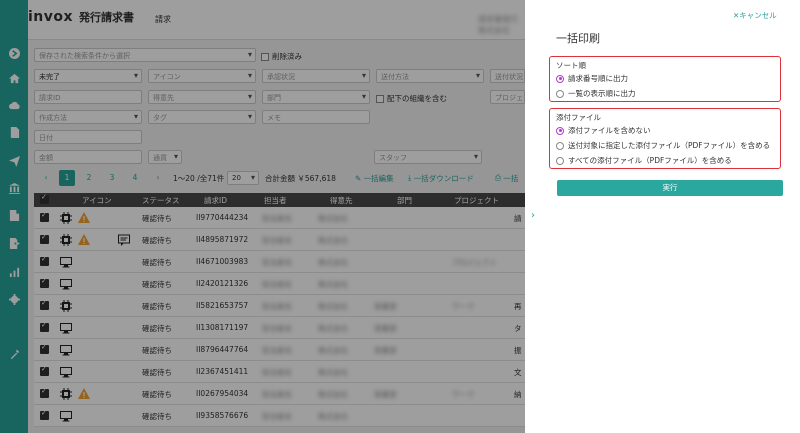 The height and width of the screenshot is (433, 800). Describe the element at coordinates (578, 38) in the screenshot. I see `panel-title: 一括印刷` at that location.